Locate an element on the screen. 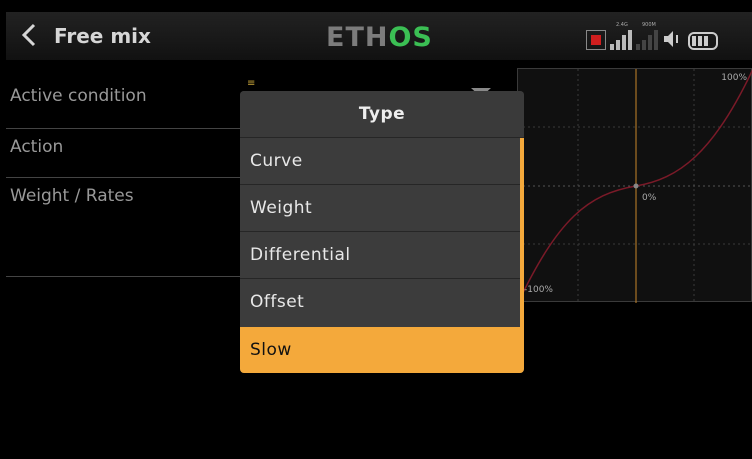  weight-rates-label: Weight / Rates is located at coordinates (72, 196).